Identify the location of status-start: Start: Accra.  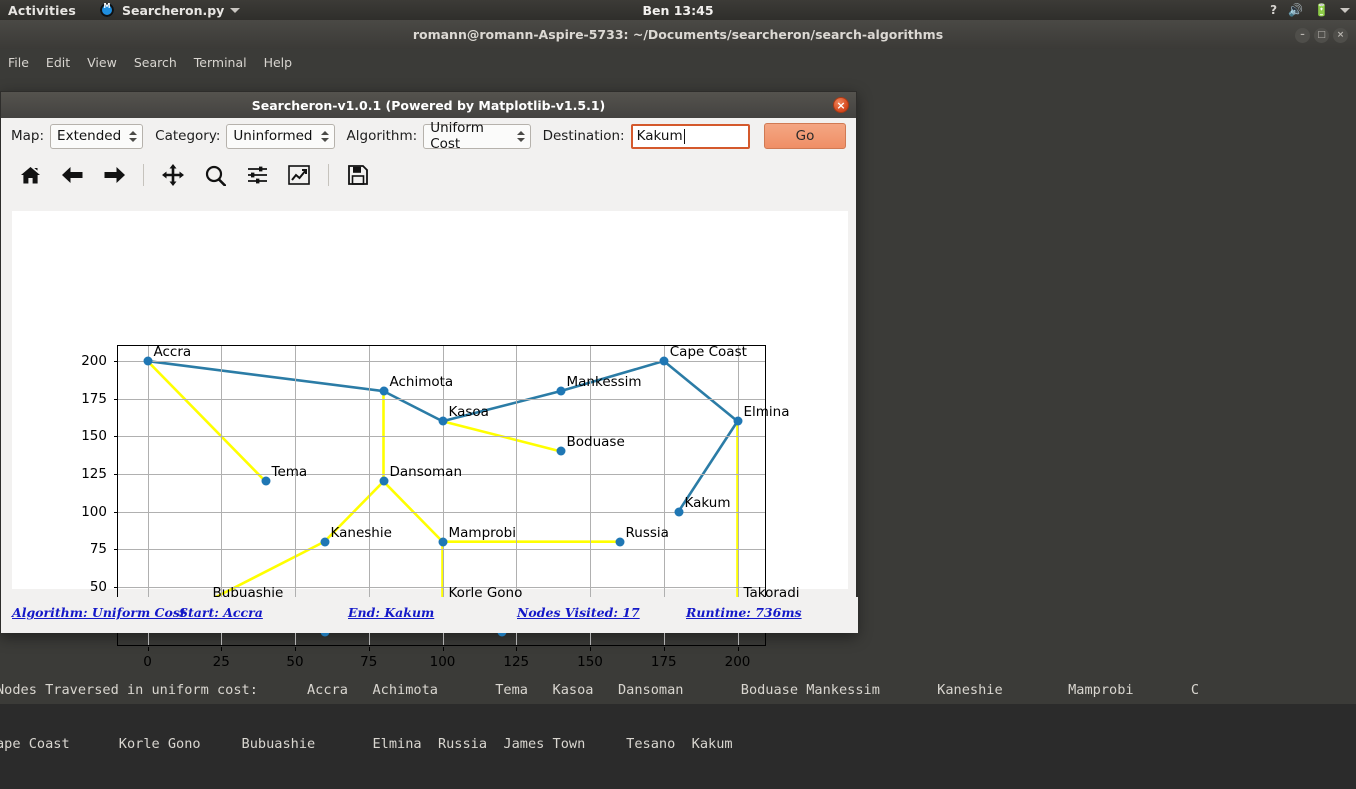
(221, 612).